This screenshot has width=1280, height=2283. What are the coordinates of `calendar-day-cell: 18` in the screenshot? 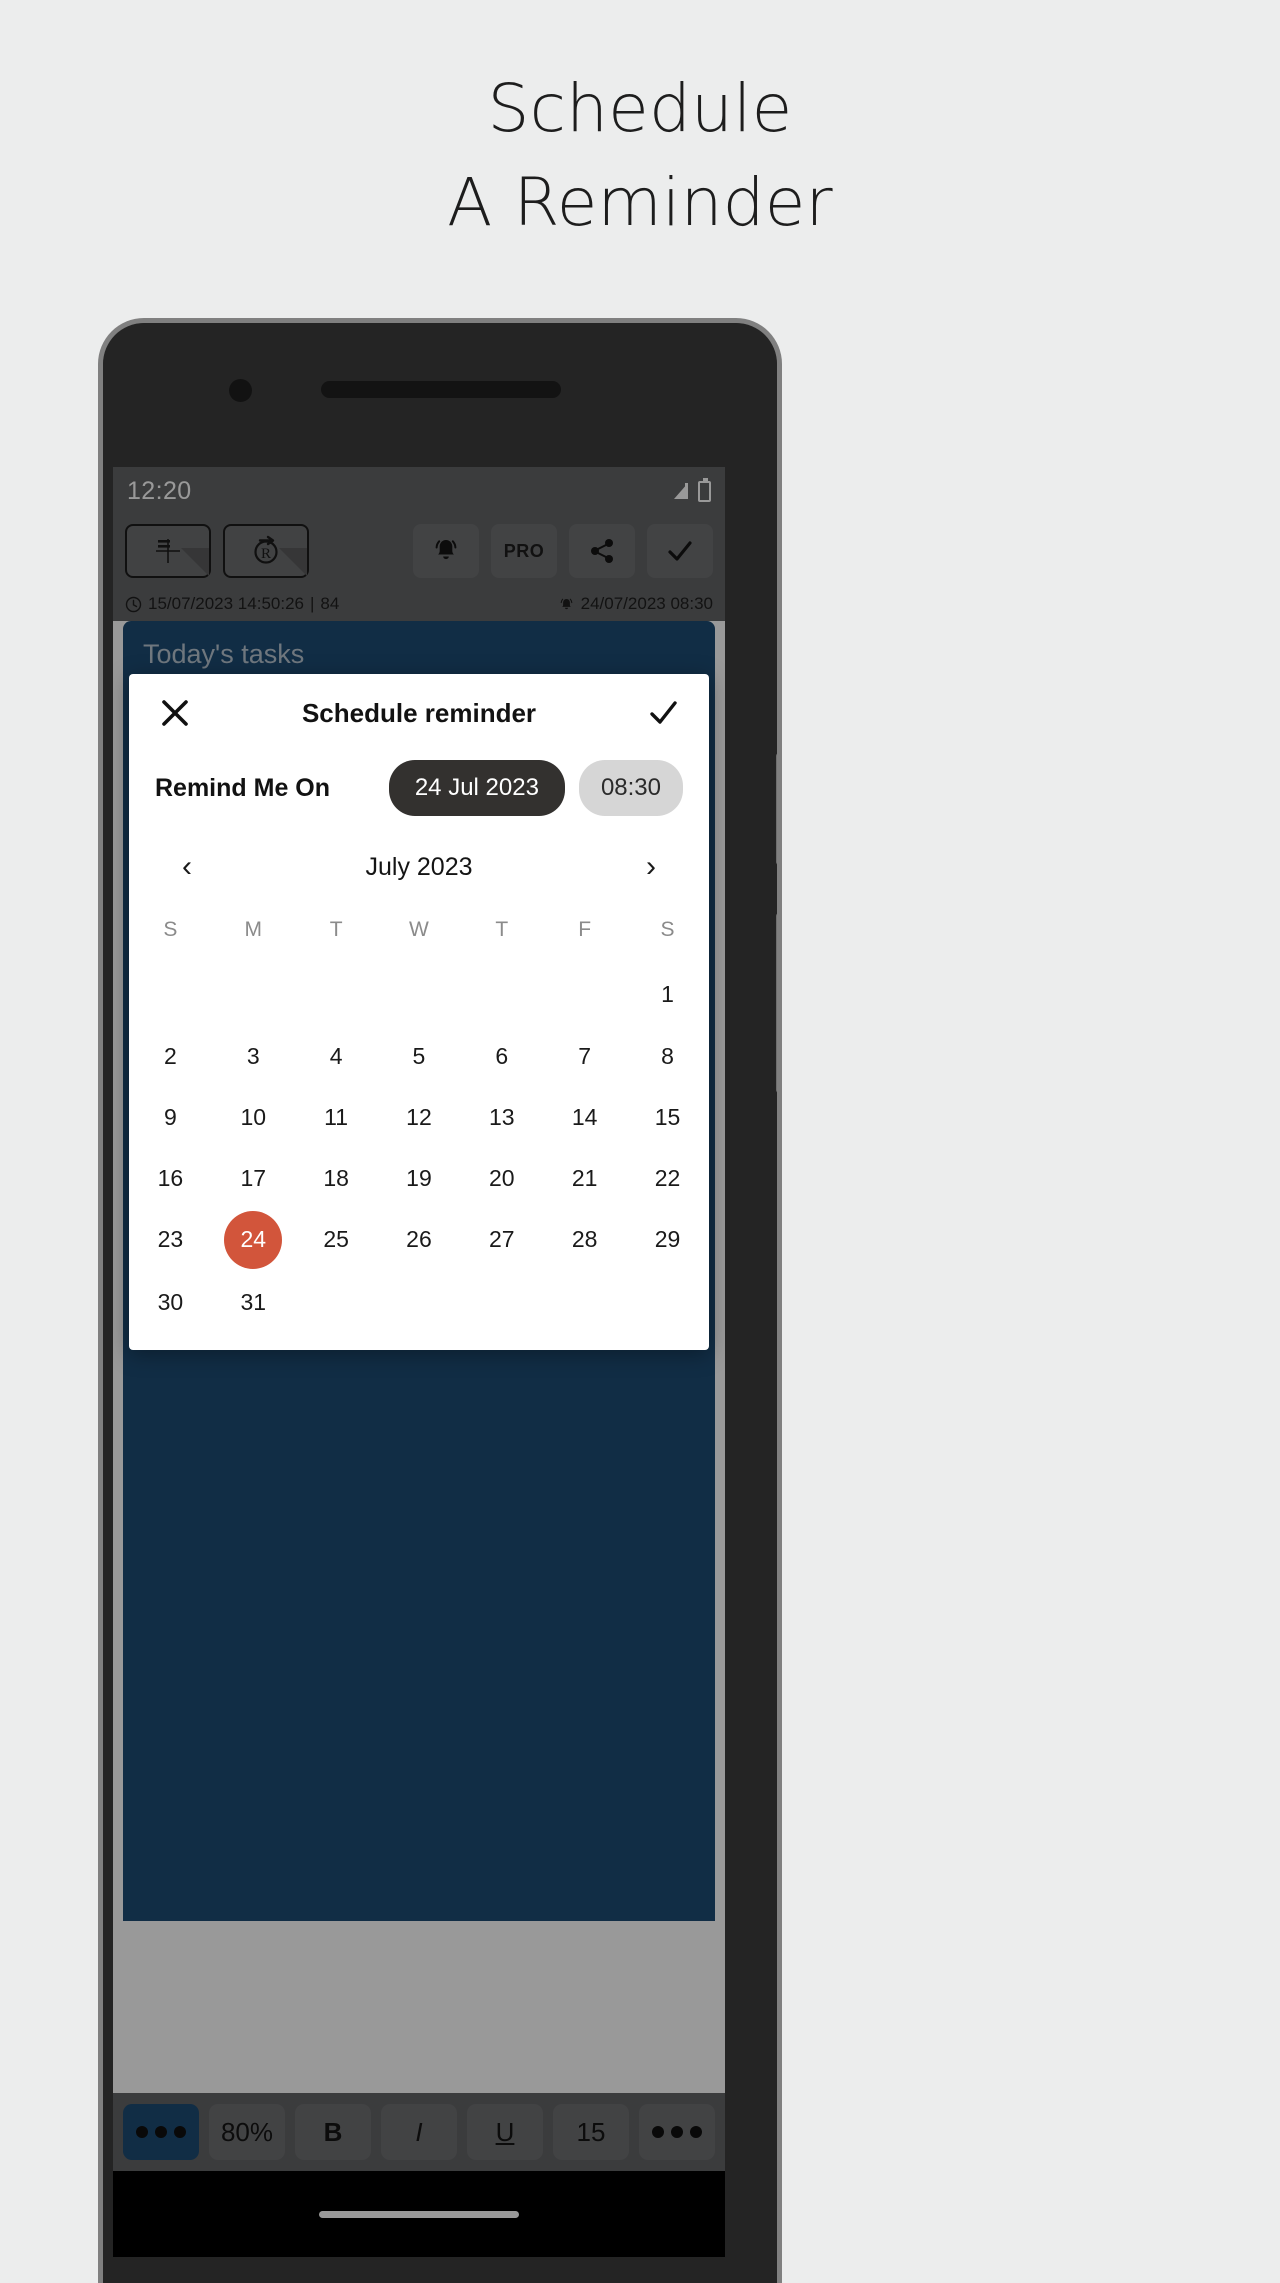 It's located at (336, 1178).